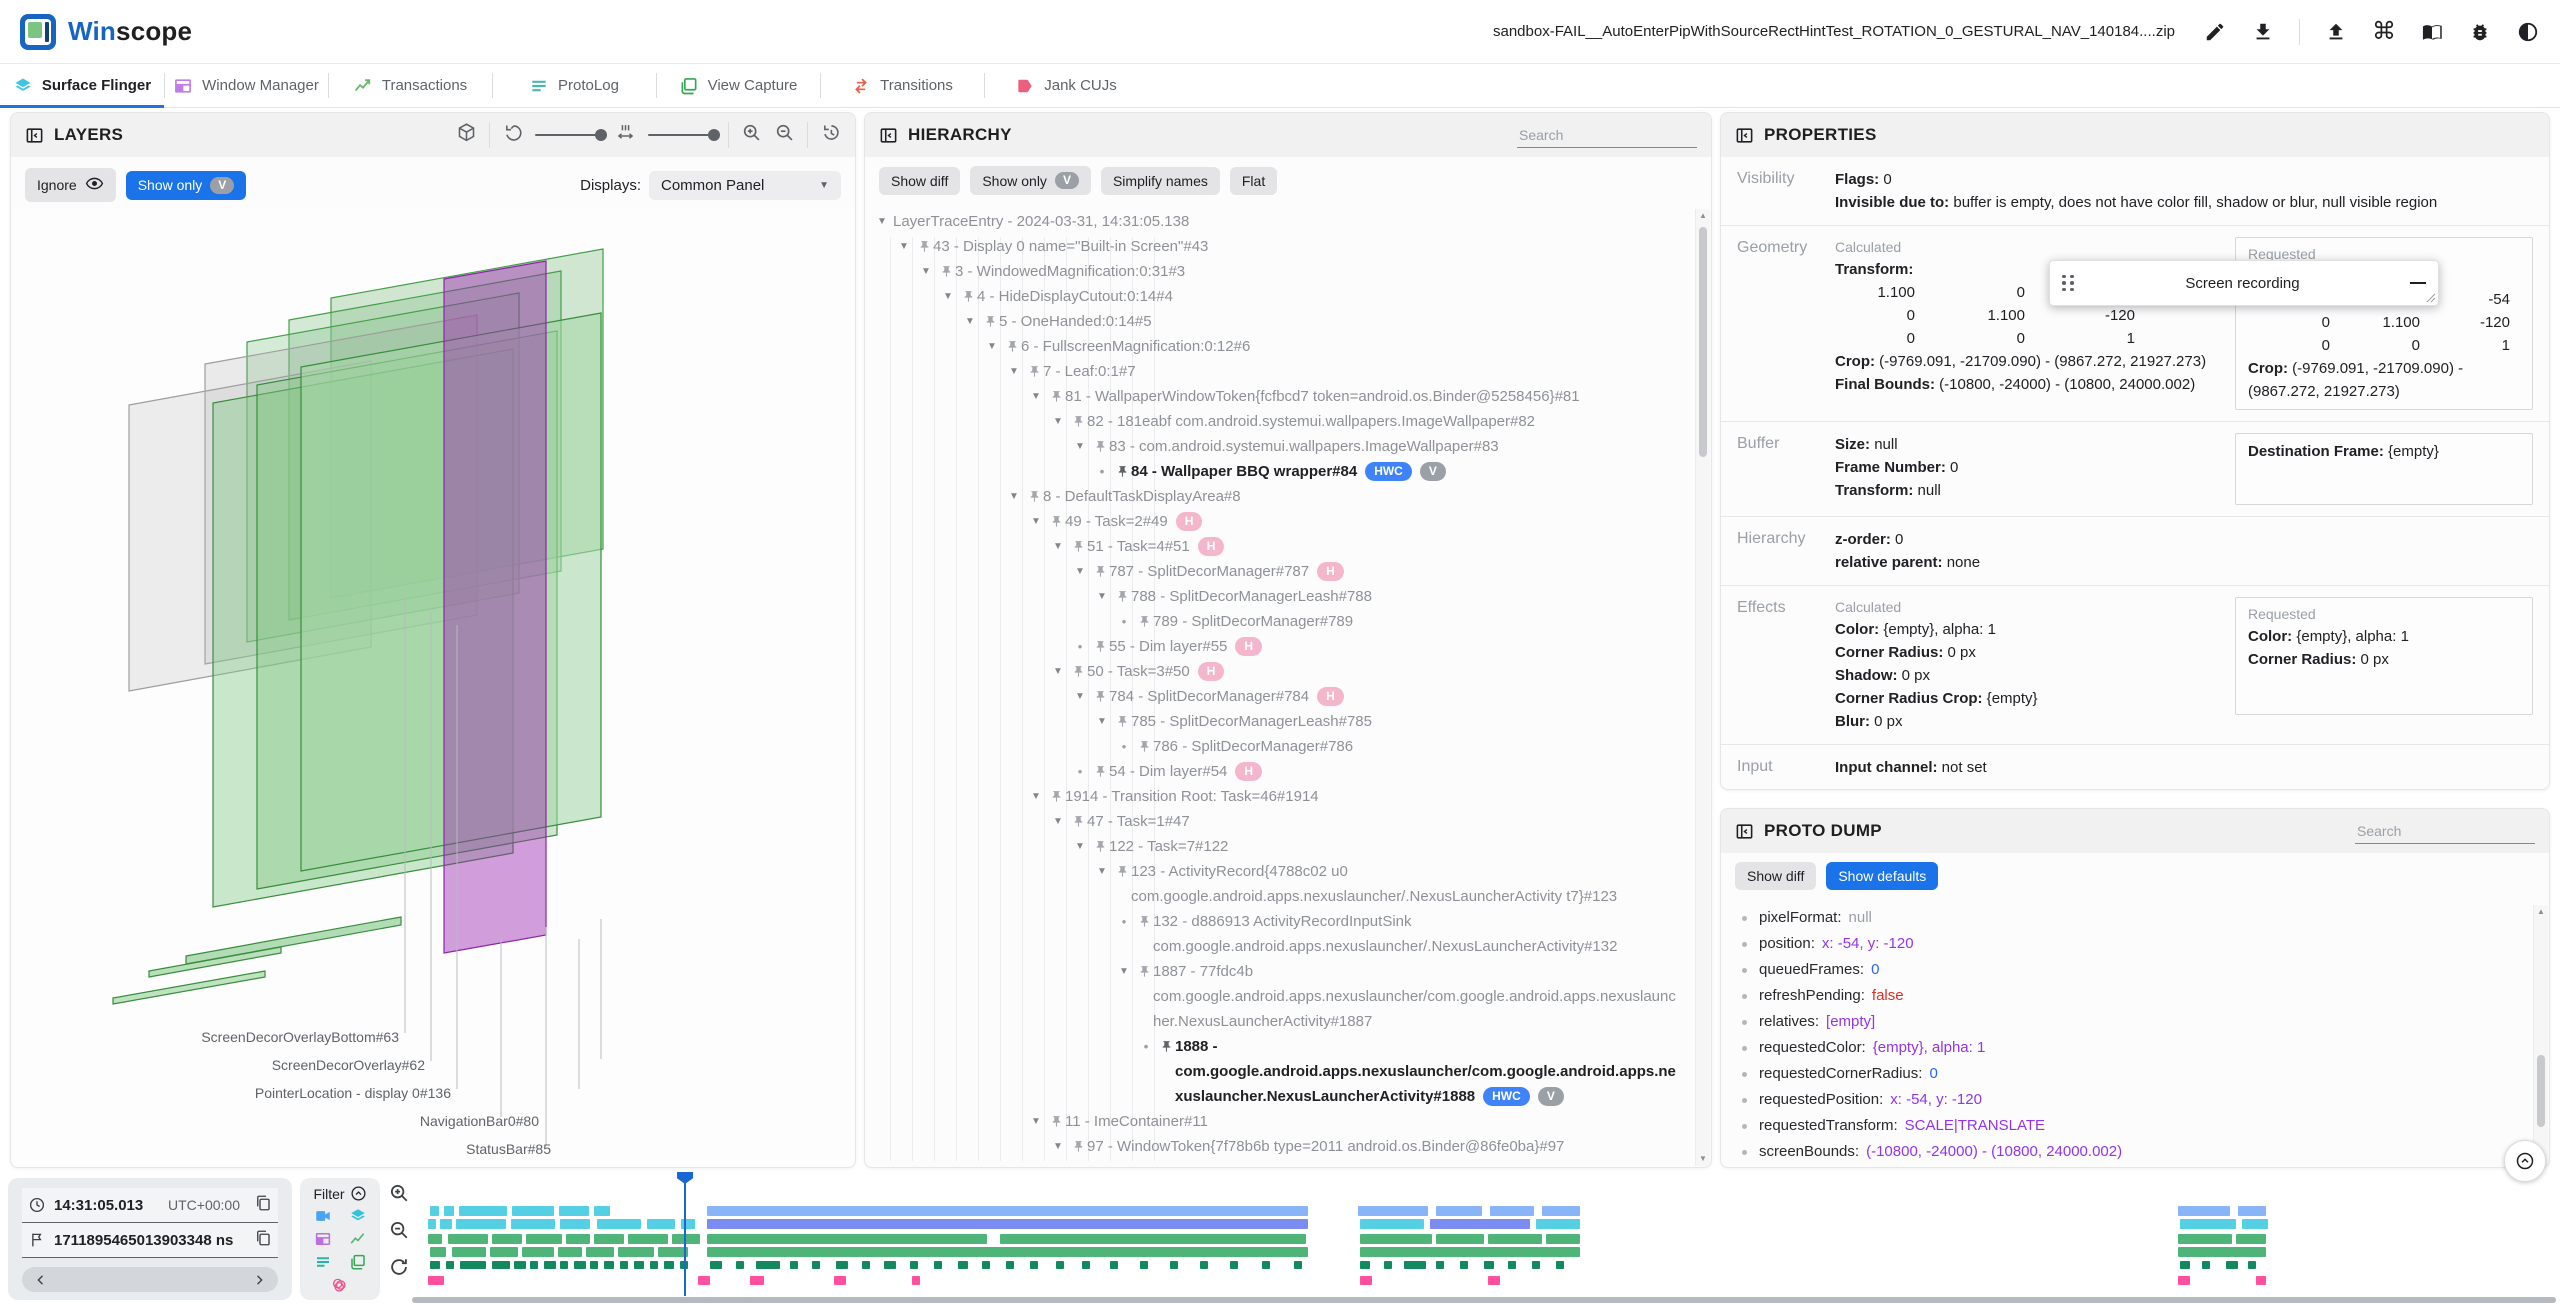  Describe the element at coordinates (2432, 32) in the screenshot. I see `documentation-icon` at that location.